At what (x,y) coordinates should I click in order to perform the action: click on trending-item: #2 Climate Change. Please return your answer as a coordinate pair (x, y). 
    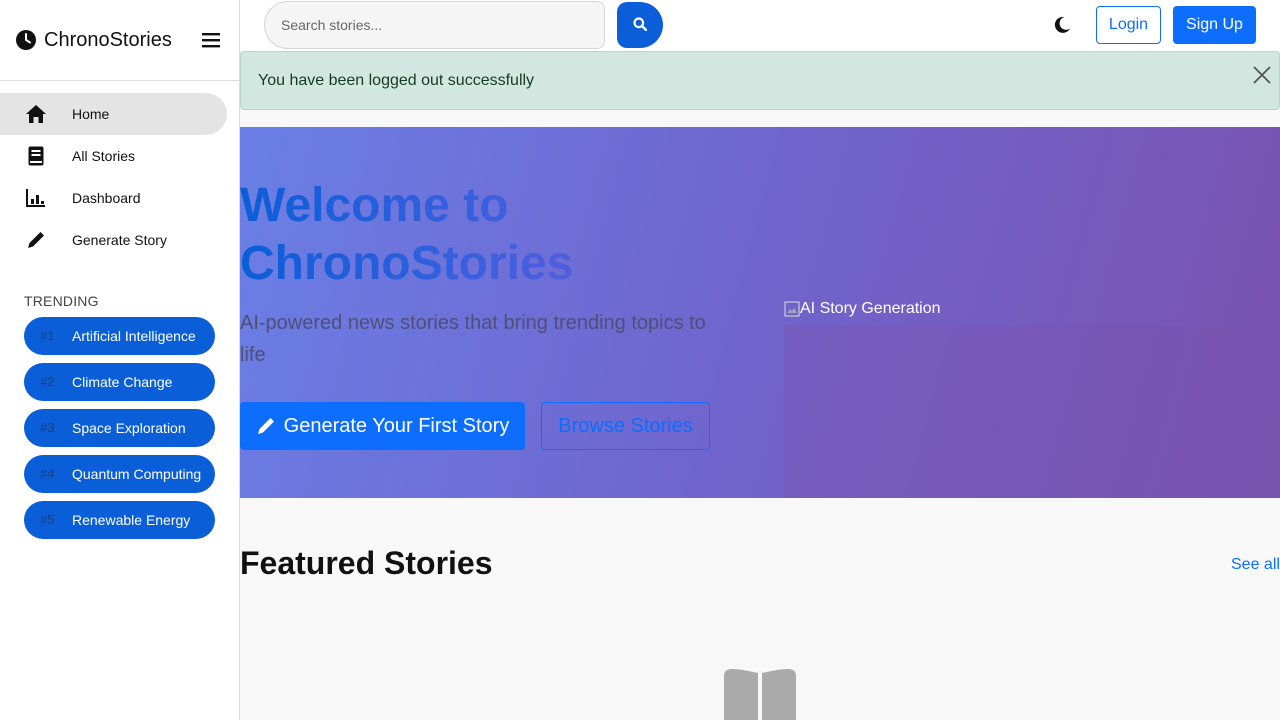
    Looking at the image, I should click on (119, 382).